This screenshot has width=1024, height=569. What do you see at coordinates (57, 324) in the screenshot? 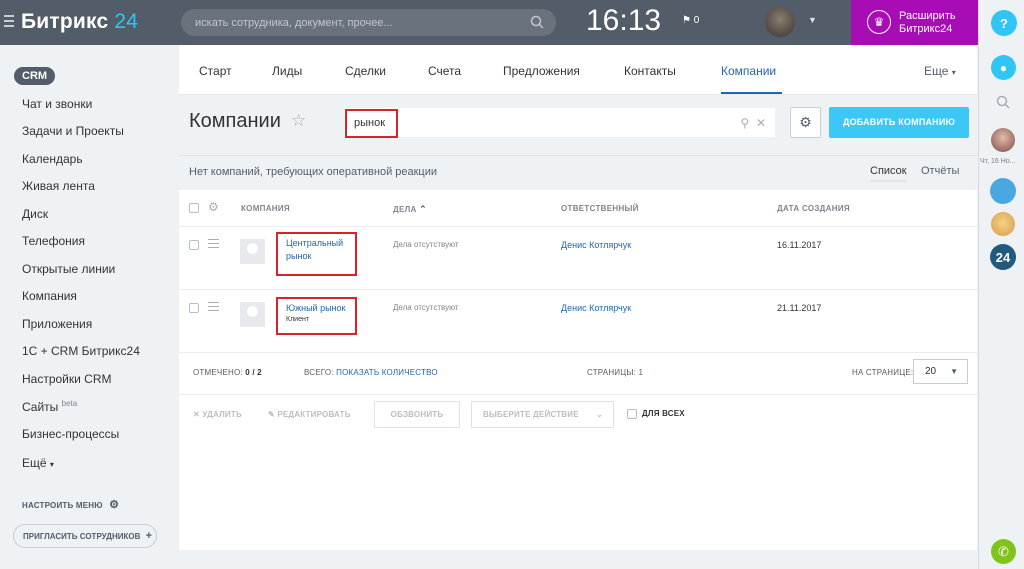
I see `sidebar-item-apps: Приложения` at bounding box center [57, 324].